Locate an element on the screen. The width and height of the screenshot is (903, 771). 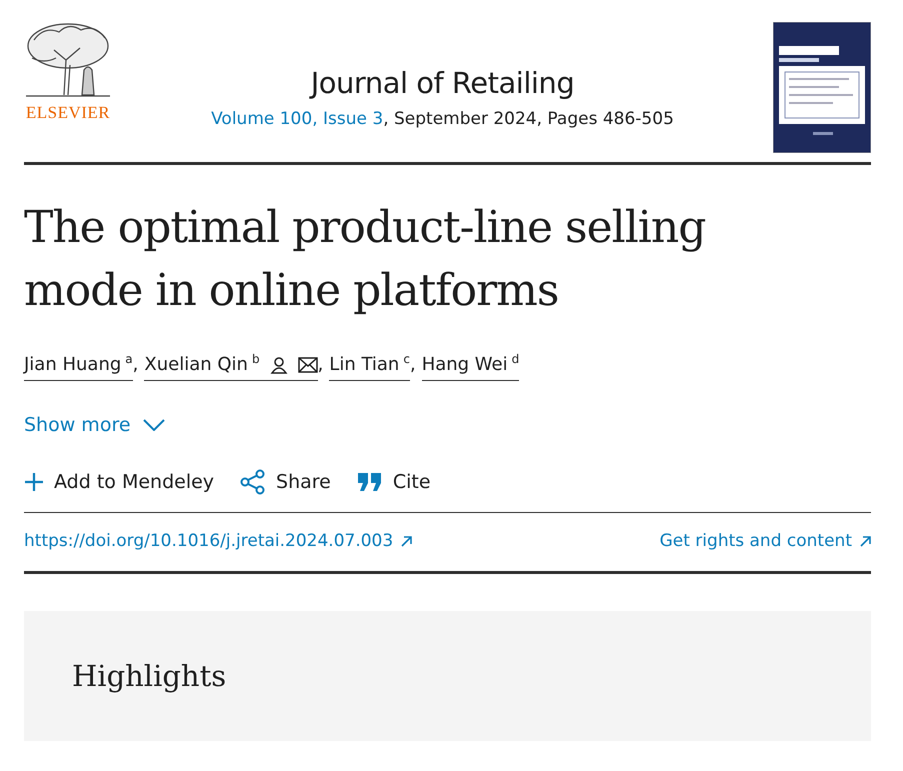
cite-button: Cite is located at coordinates (393, 482).